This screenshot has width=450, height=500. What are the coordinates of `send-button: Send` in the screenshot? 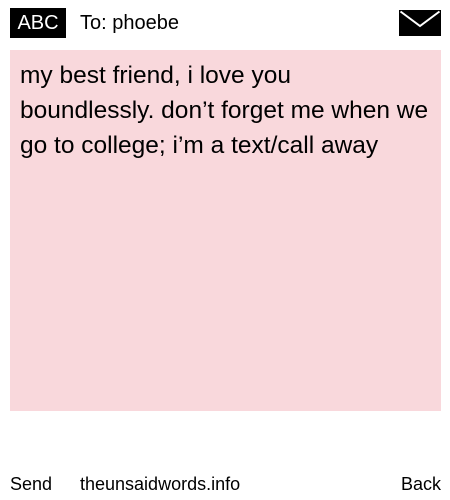 It's located at (31, 484).